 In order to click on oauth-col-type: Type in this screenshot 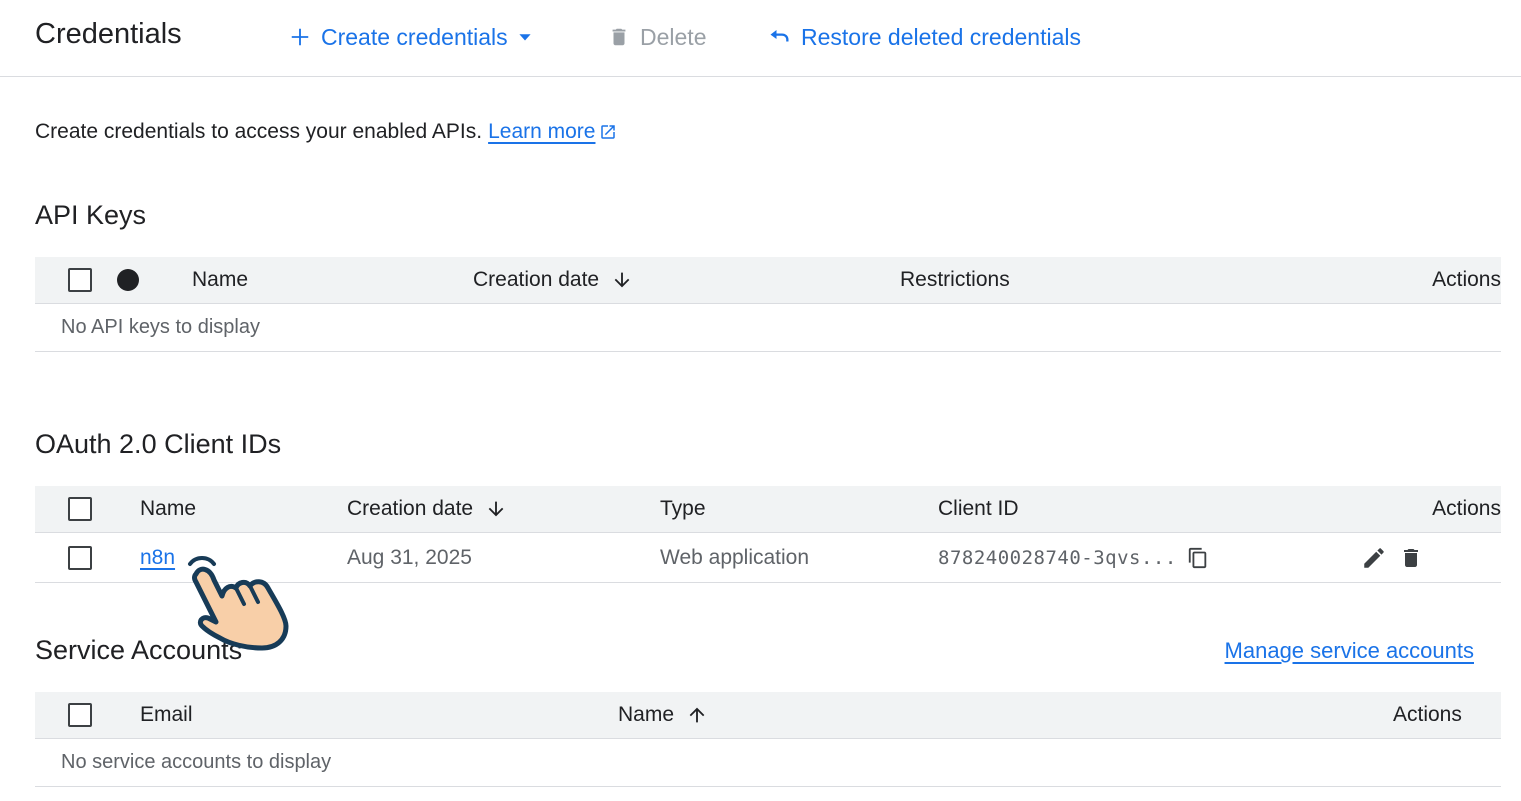, I will do `click(683, 509)`.